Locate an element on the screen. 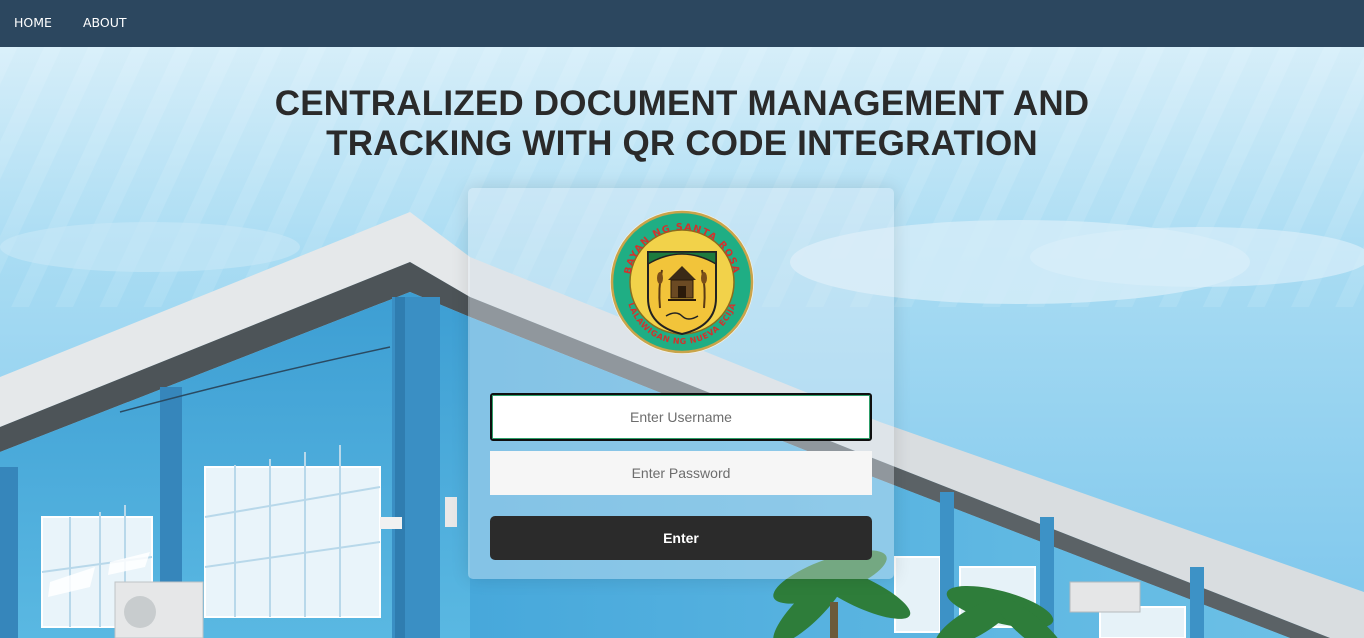  nav-home-link: HOME is located at coordinates (33, 22).